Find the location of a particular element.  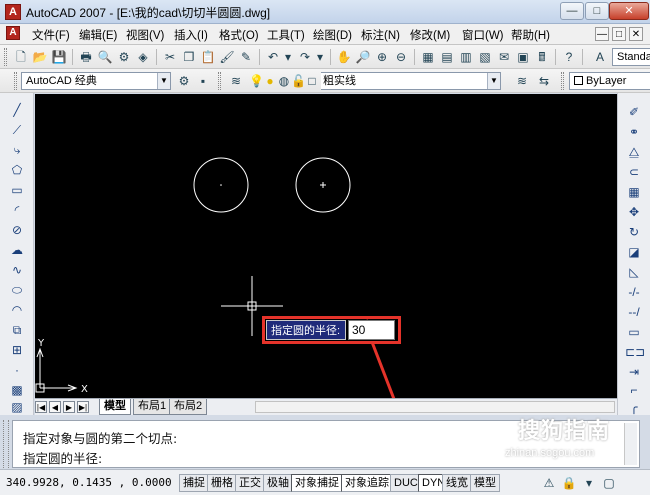

scale-icon: ◪ is located at coordinates (634, 252).